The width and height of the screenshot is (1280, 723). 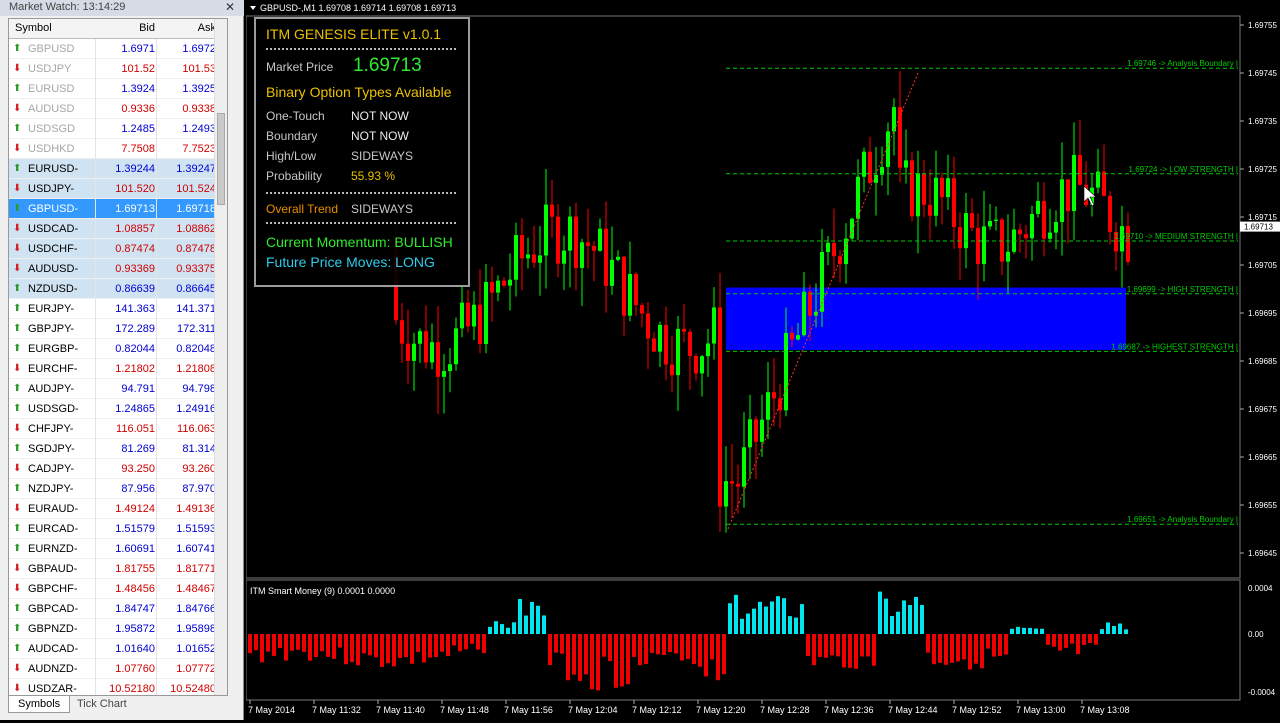 What do you see at coordinates (118, 329) in the screenshot?
I see `symbol-row: ⬆ GBPJPY- 172.289 172.311` at bounding box center [118, 329].